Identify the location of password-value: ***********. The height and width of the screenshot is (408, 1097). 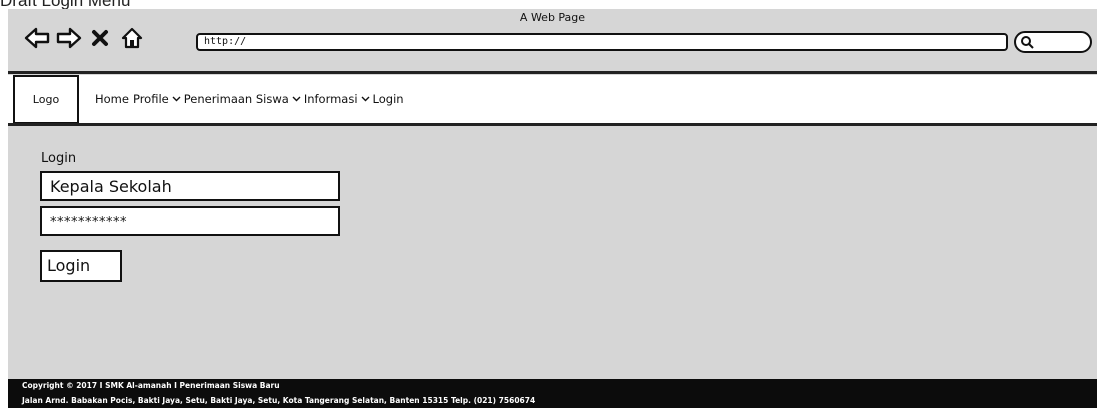
(88, 222).